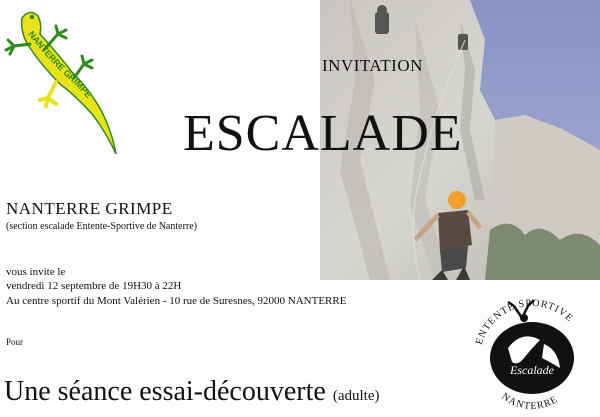 This screenshot has width=600, height=417. What do you see at coordinates (532, 370) in the screenshot?
I see `badge-middle-text: Escalade` at bounding box center [532, 370].